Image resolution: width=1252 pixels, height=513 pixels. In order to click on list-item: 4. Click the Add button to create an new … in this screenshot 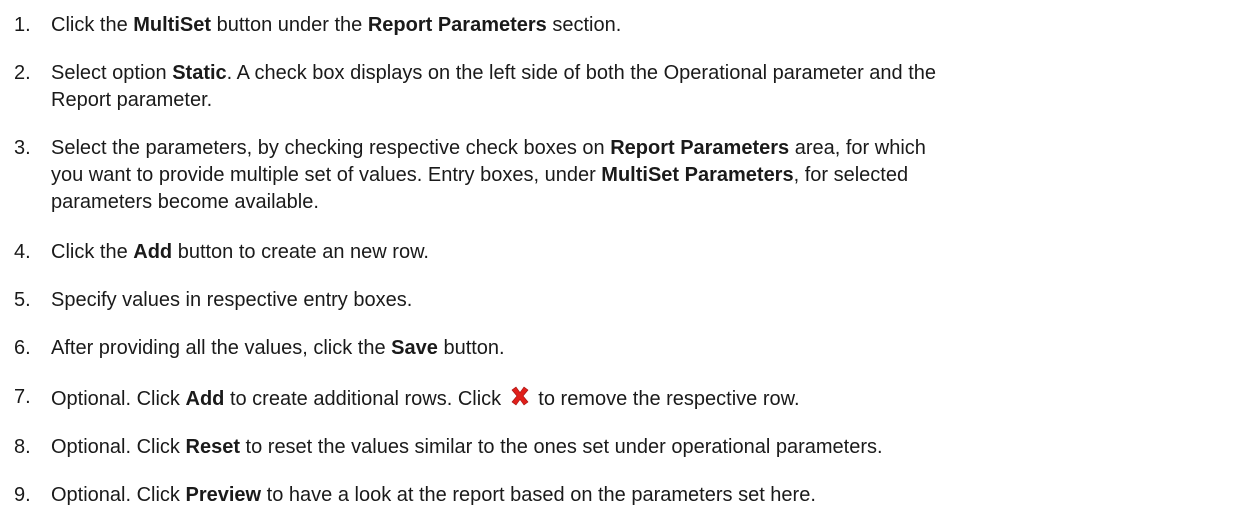, I will do `click(615, 252)`.